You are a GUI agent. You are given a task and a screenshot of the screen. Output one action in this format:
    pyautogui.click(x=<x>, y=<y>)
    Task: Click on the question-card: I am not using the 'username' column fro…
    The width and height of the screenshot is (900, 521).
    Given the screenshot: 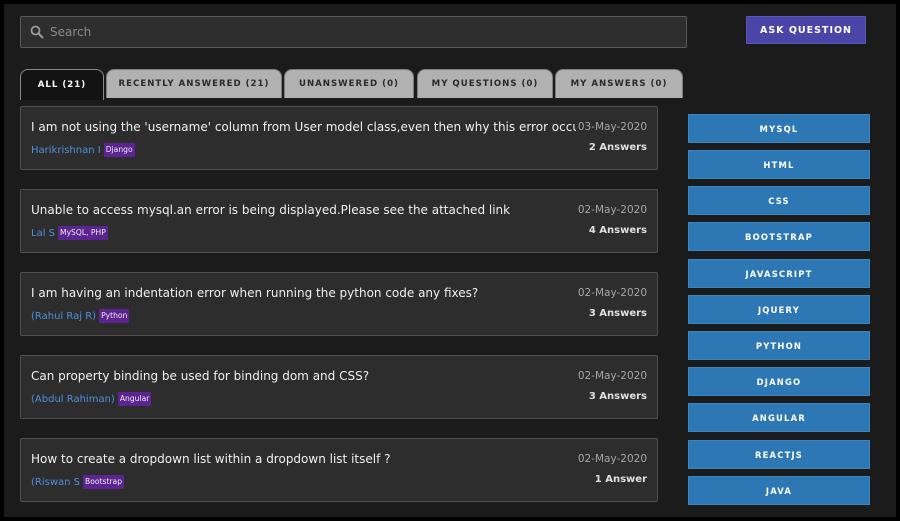 What is the action you would take?
    pyautogui.click(x=339, y=138)
    